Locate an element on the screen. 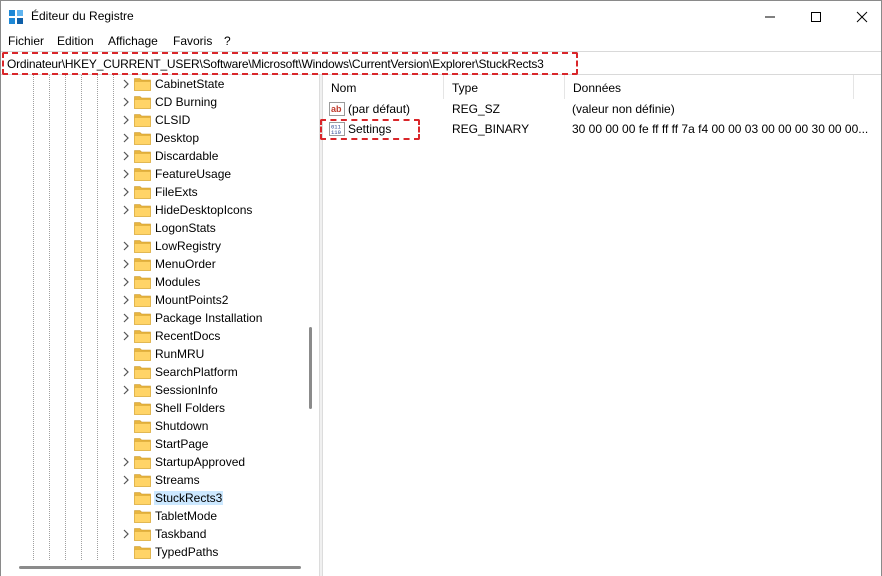 This screenshot has width=882, height=576. tree-item: TypedPaths is located at coordinates (216, 552).